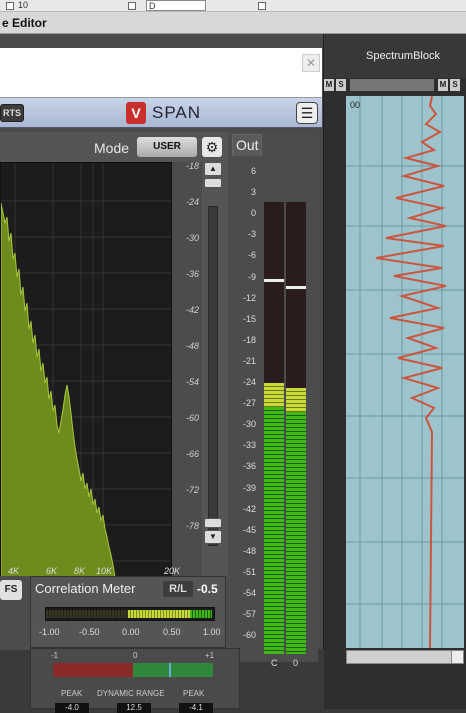 This screenshot has width=466, height=713. I want to click on meter-scale-tick: -3, so click(251, 234).